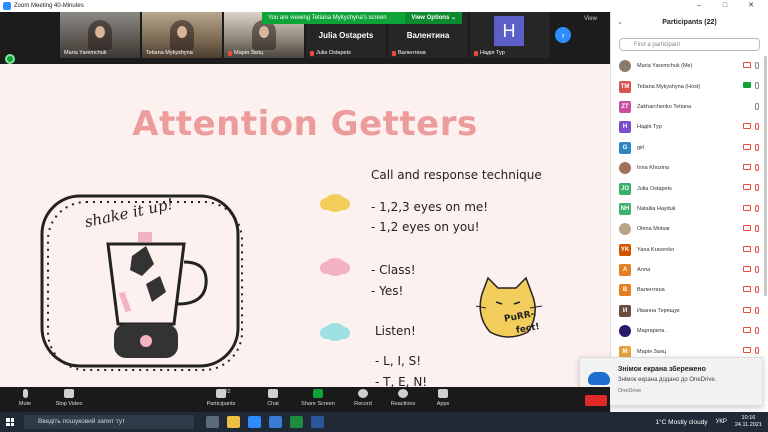 This screenshot has height=432, width=768. I want to click on tile-name: Maria Yaremchuk, so click(85, 53).